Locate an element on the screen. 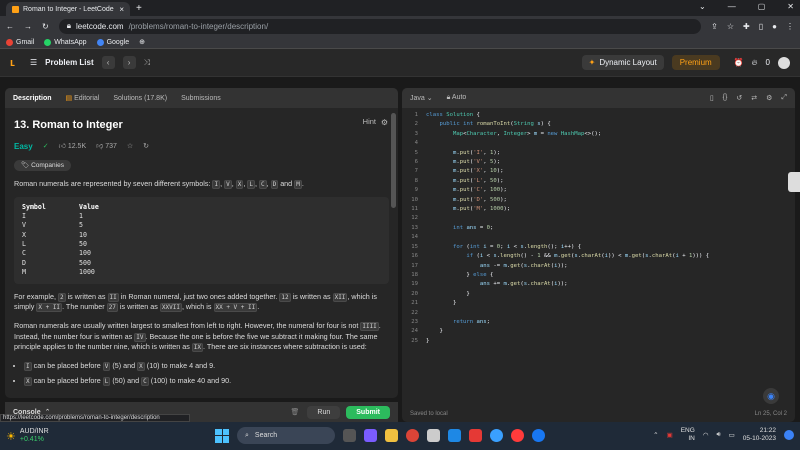  sidepanel-icon: ▯ is located at coordinates (761, 26).